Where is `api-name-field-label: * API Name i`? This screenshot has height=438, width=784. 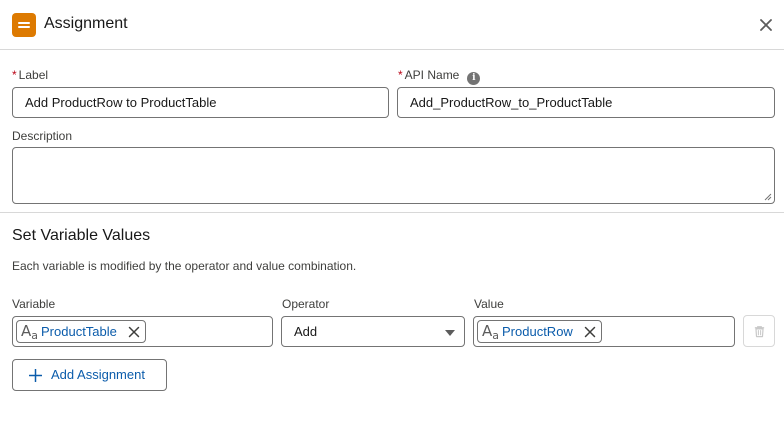 api-name-field-label: * API Name i is located at coordinates (439, 76).